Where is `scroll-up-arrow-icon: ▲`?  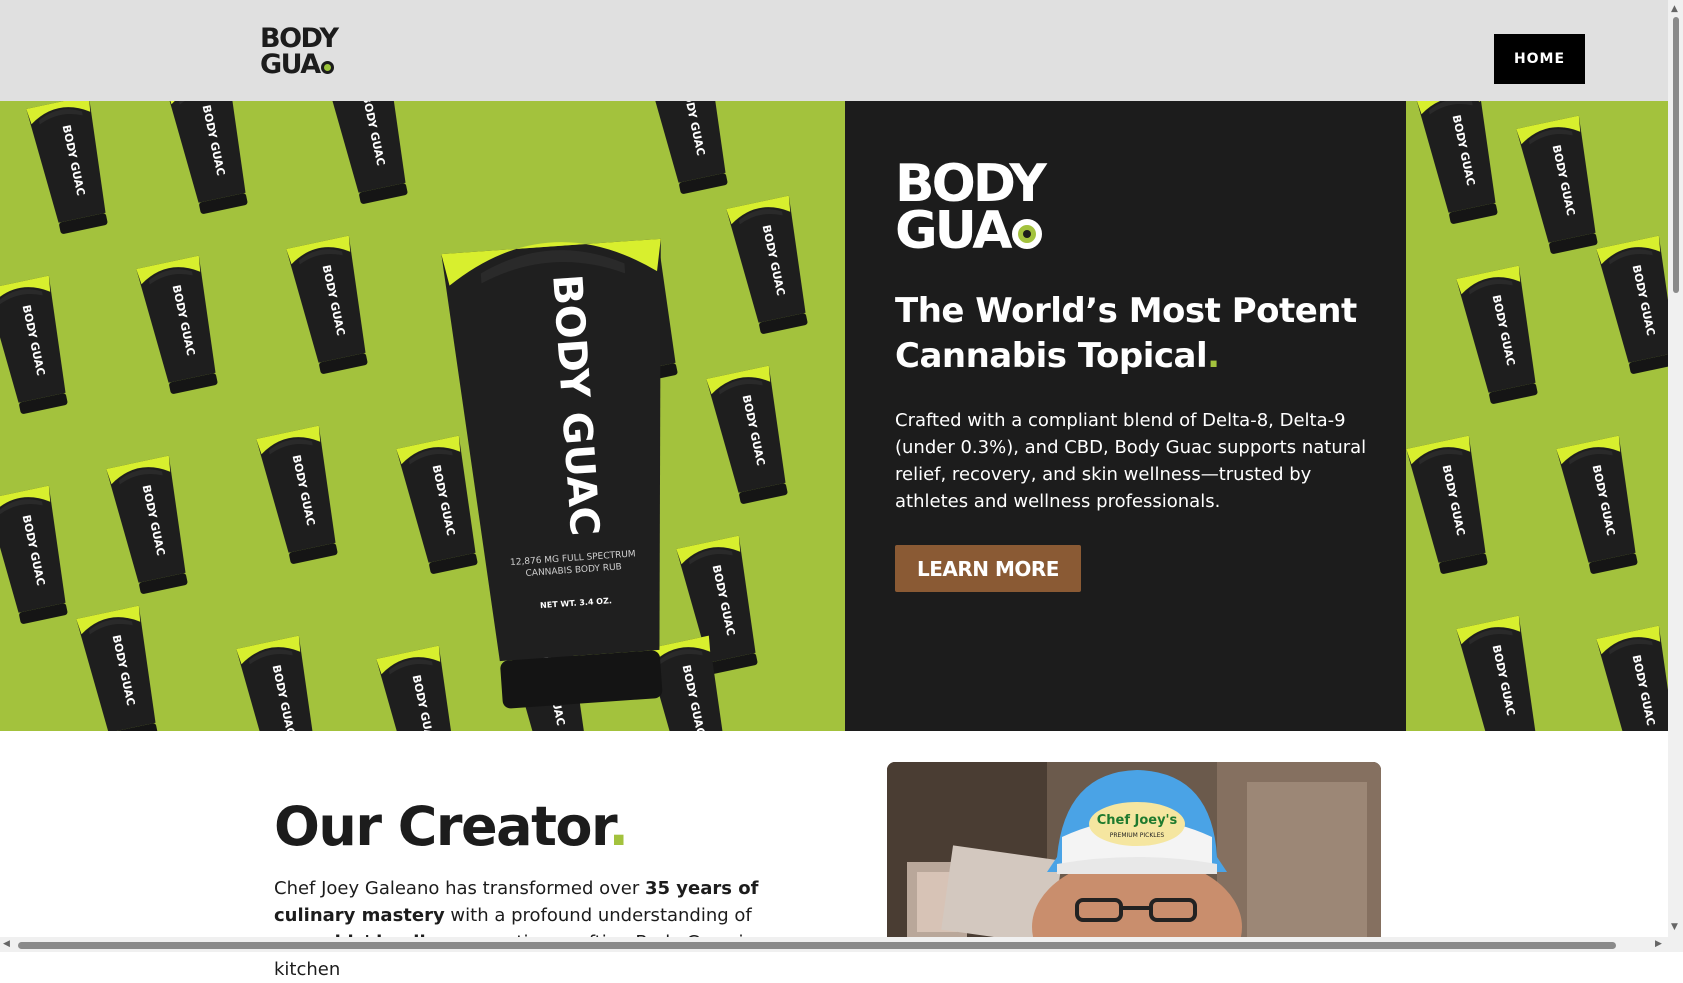
scroll-up-arrow-icon: ▲ is located at coordinates (1674, 9).